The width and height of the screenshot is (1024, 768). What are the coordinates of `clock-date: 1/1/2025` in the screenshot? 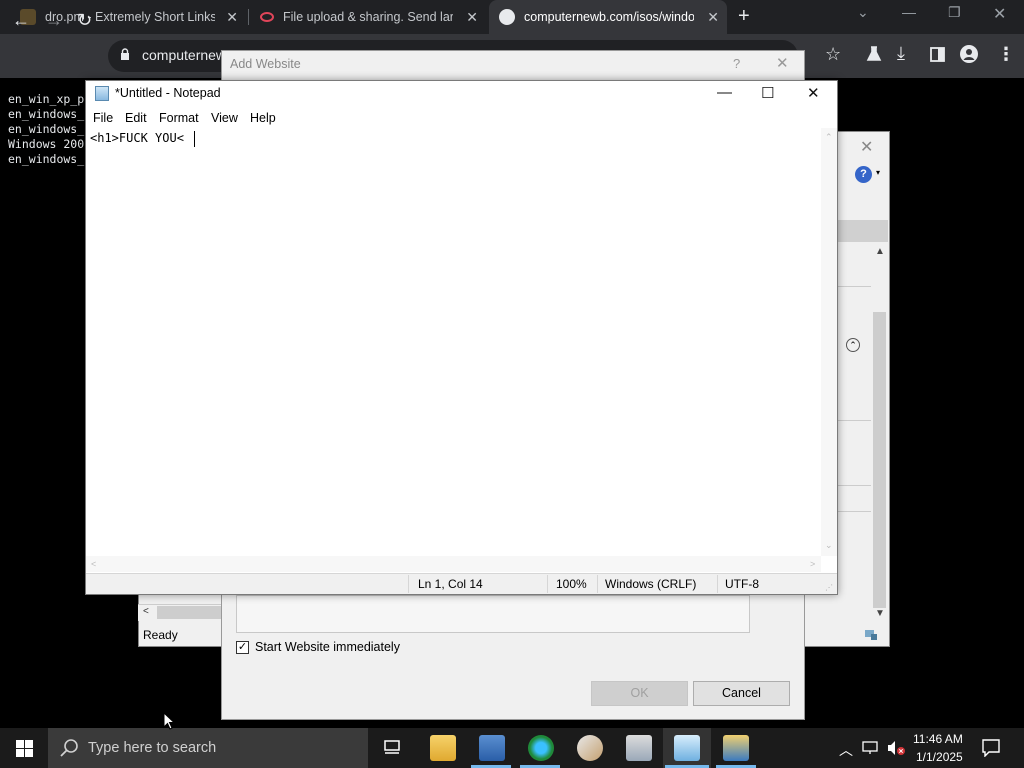 It's located at (939, 757).